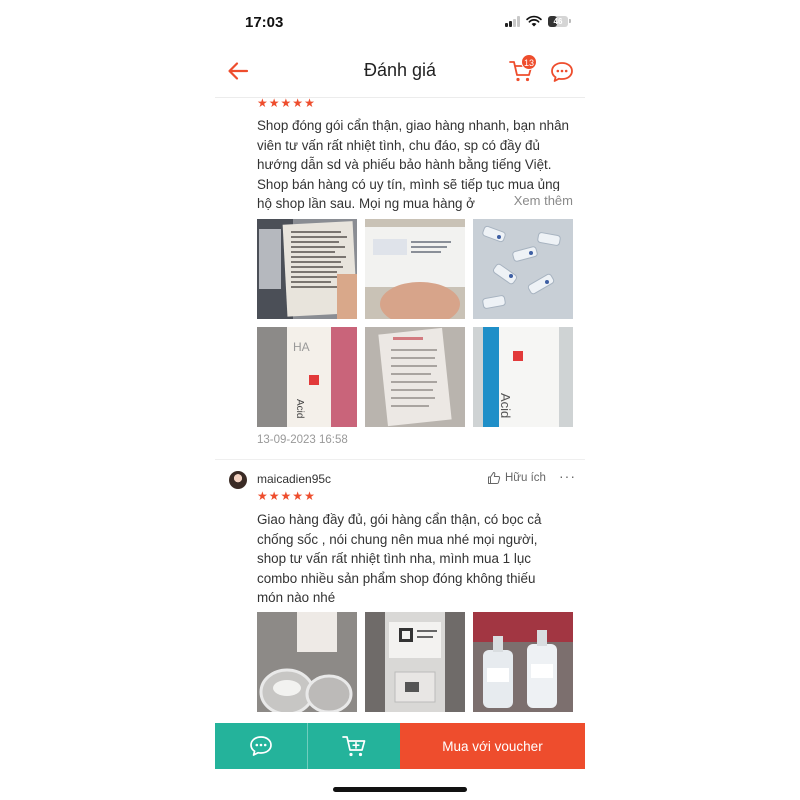  I want to click on add-to-cart-button, so click(353, 746).